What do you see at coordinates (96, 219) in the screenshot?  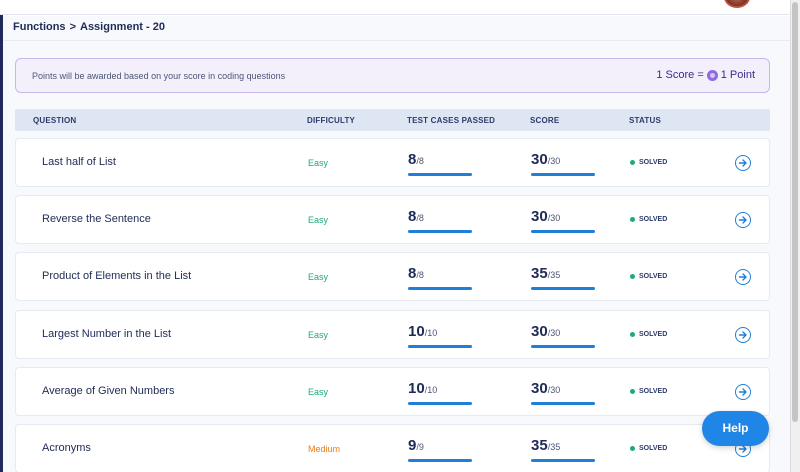 I see `question-name: Reverse the Sentence` at bounding box center [96, 219].